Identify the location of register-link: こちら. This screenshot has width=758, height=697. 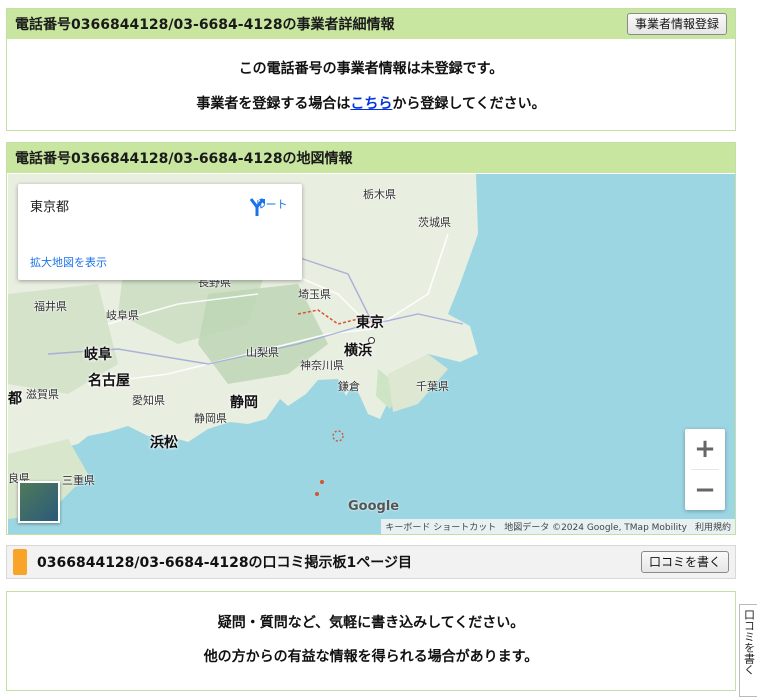
(371, 104).